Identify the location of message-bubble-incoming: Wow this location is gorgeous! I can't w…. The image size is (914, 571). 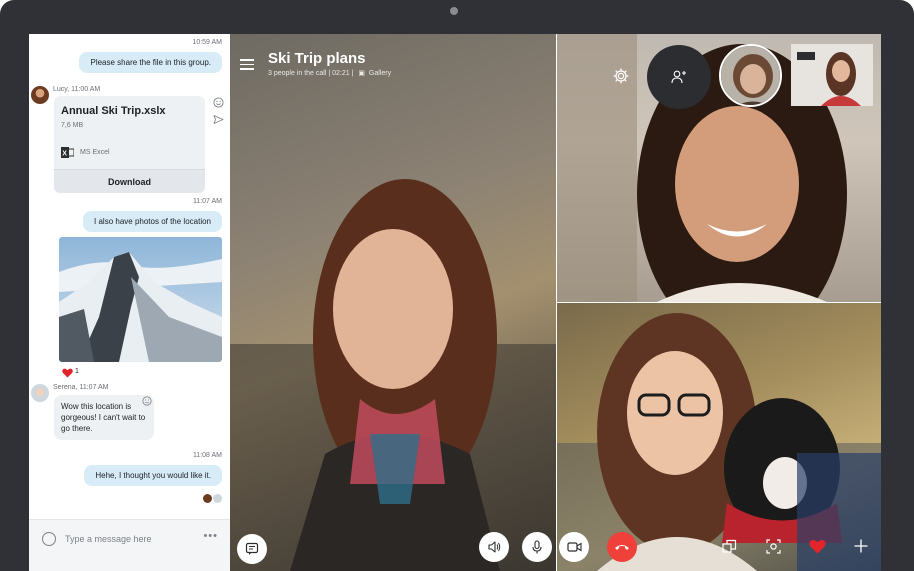
(104, 417).